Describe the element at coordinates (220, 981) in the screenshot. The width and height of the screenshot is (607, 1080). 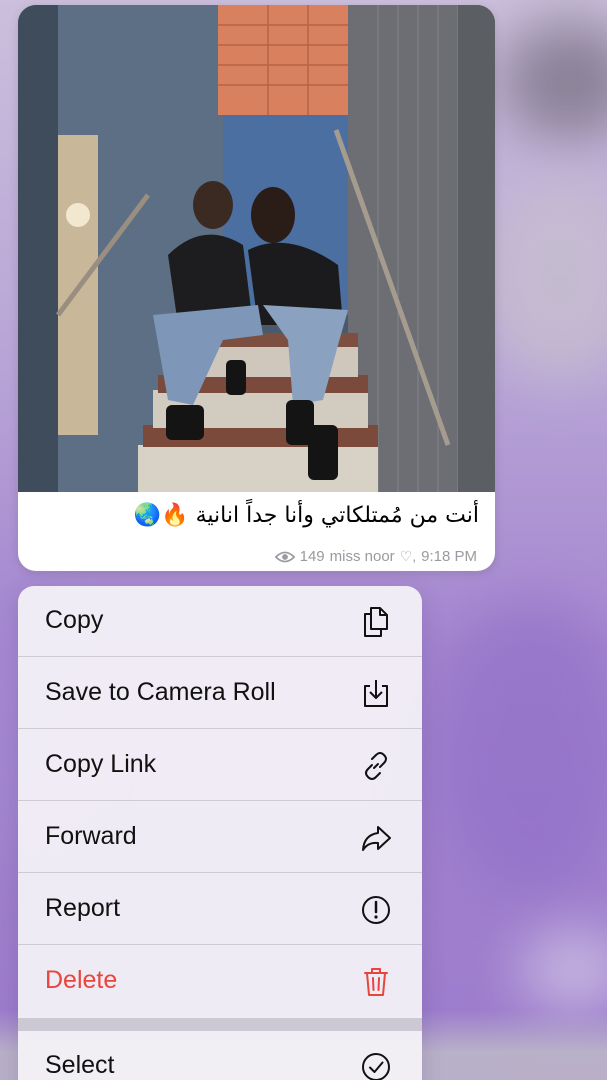
I see `menu-item-delete: Delete` at that location.